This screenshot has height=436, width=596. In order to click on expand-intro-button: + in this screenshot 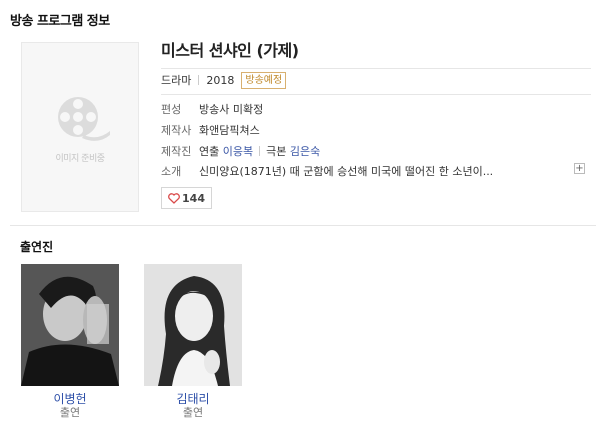, I will do `click(579, 168)`.